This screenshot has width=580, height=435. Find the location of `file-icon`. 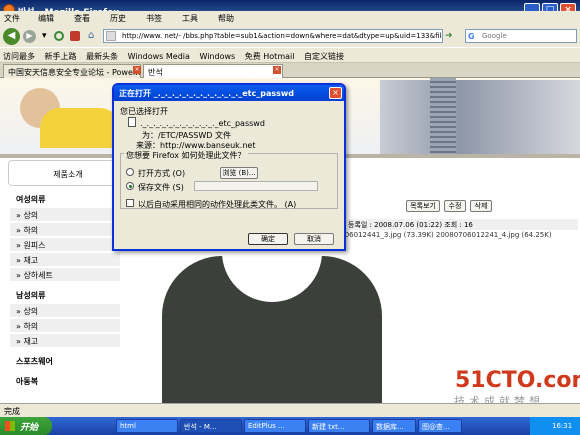

file-icon is located at coordinates (132, 122).